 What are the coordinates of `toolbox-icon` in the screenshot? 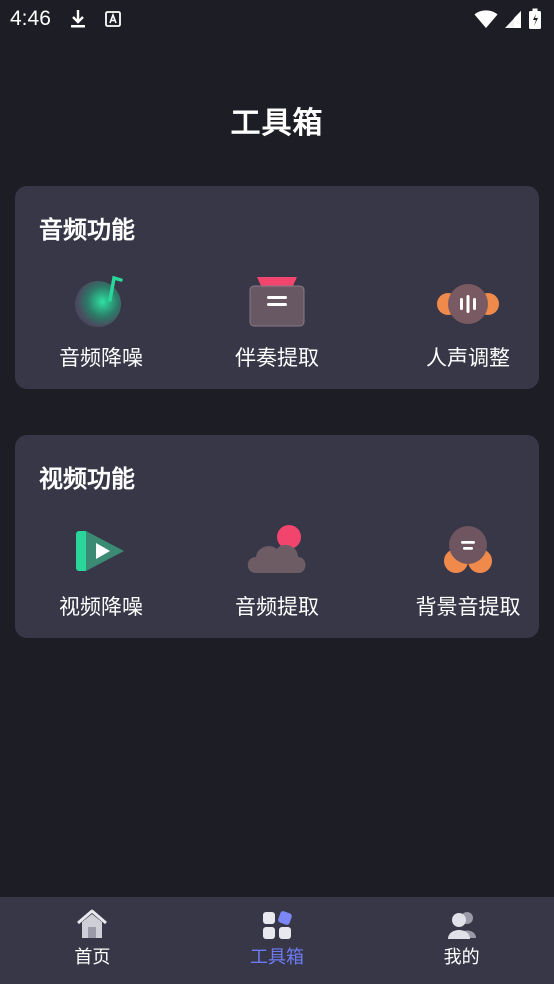 It's located at (277, 925).